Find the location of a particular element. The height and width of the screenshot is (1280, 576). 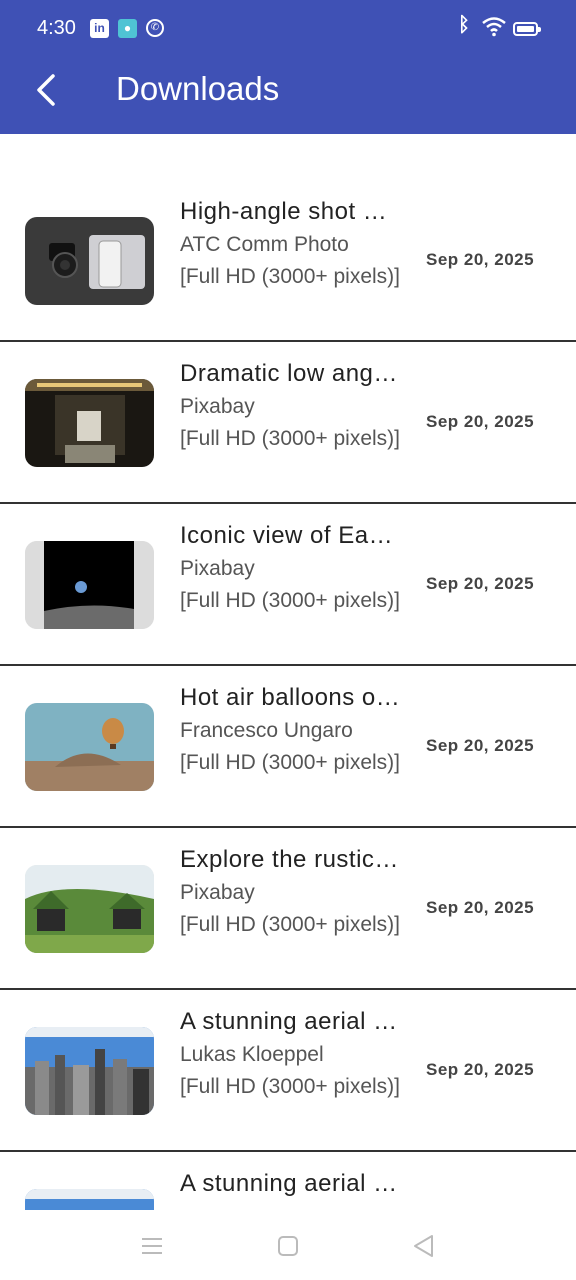

download-title: A stunning aerial view of skyline is located at coordinates (290, 1183).